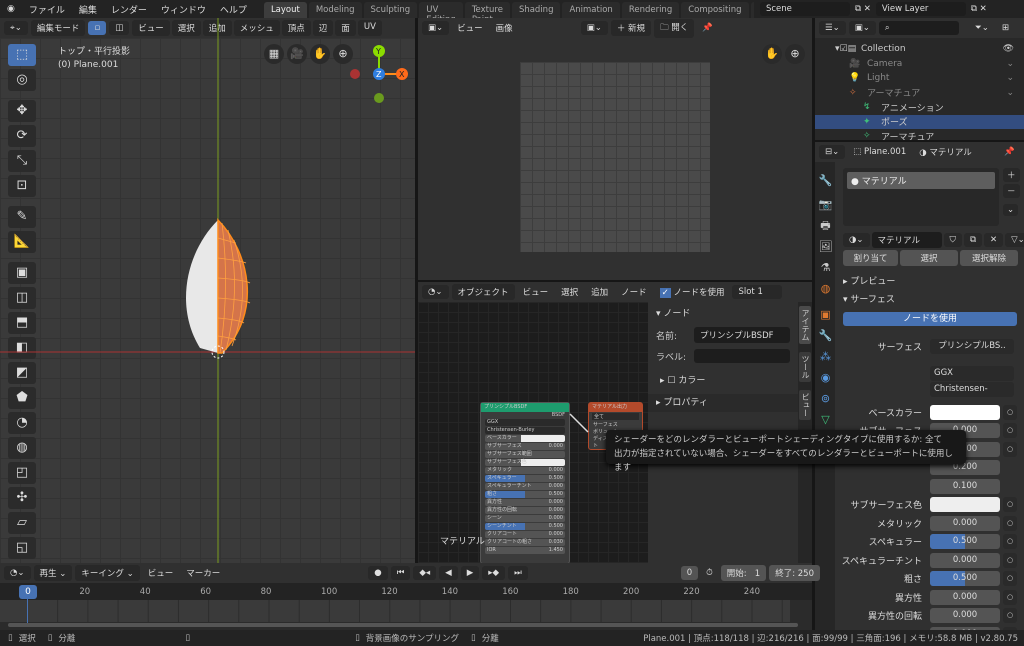 This screenshot has width=1024, height=646. Describe the element at coordinates (919, 134) in the screenshot. I see `outliner-item: ✧ アーマチュア` at that location.